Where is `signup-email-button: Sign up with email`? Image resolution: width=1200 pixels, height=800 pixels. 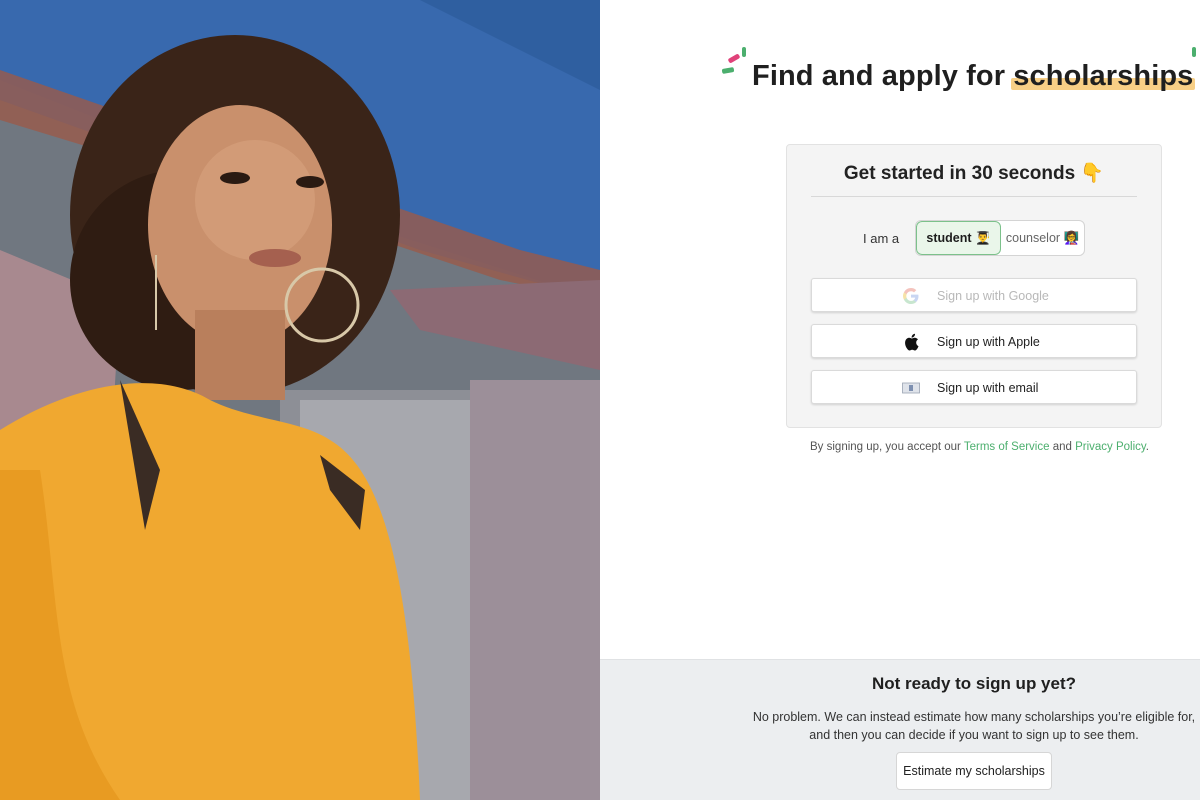
signup-email-button: Sign up with email is located at coordinates (974, 387).